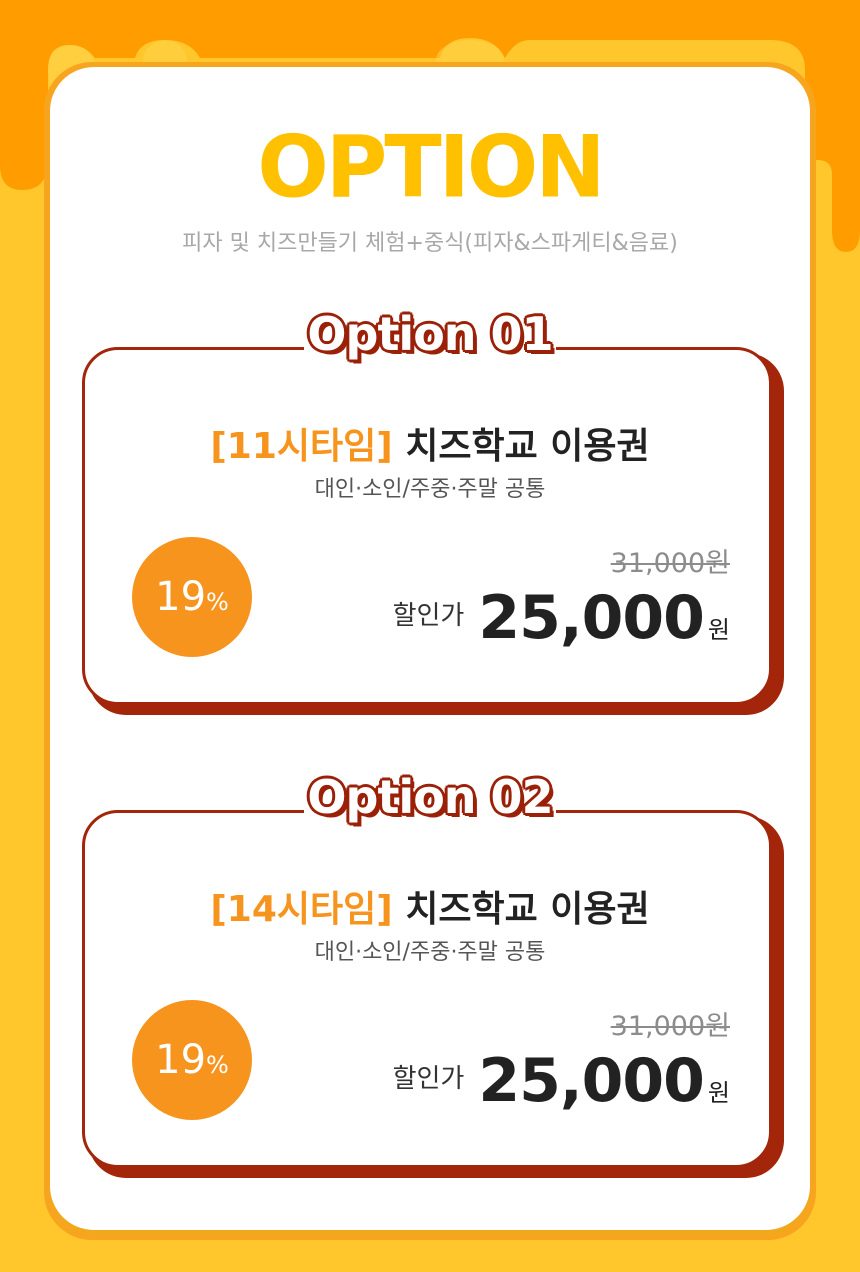  Describe the element at coordinates (430, 797) in the screenshot. I see `option-label: Option 02` at that location.